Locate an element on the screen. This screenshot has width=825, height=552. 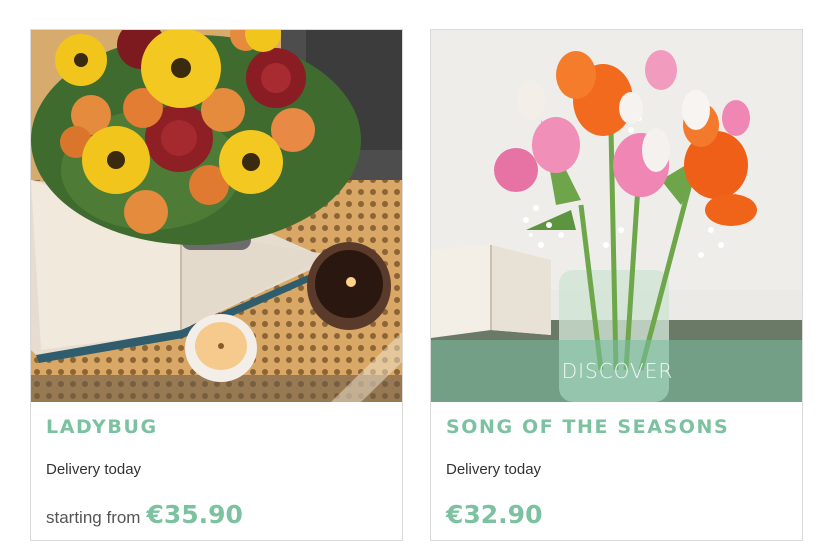
product-title: LADYBUG is located at coordinates (102, 427).